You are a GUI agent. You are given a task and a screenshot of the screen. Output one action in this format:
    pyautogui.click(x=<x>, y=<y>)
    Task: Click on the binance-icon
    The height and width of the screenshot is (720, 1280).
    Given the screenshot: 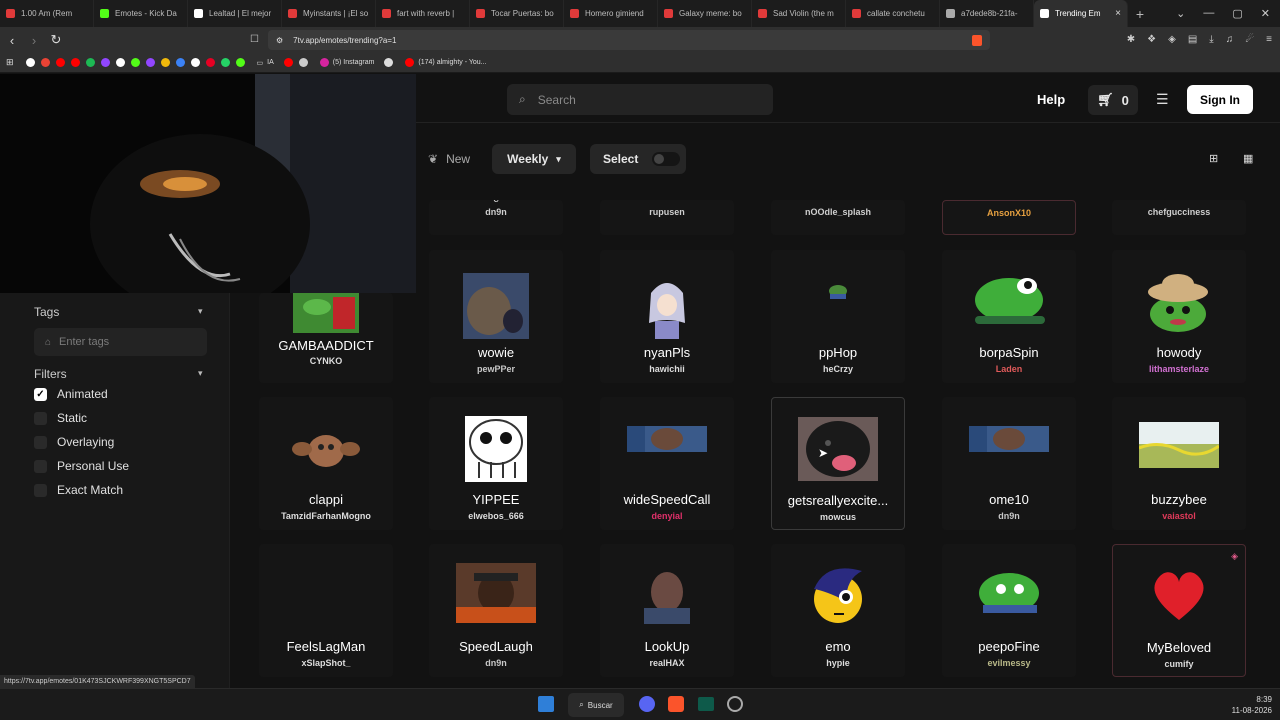 What is the action you would take?
    pyautogui.click(x=165, y=62)
    